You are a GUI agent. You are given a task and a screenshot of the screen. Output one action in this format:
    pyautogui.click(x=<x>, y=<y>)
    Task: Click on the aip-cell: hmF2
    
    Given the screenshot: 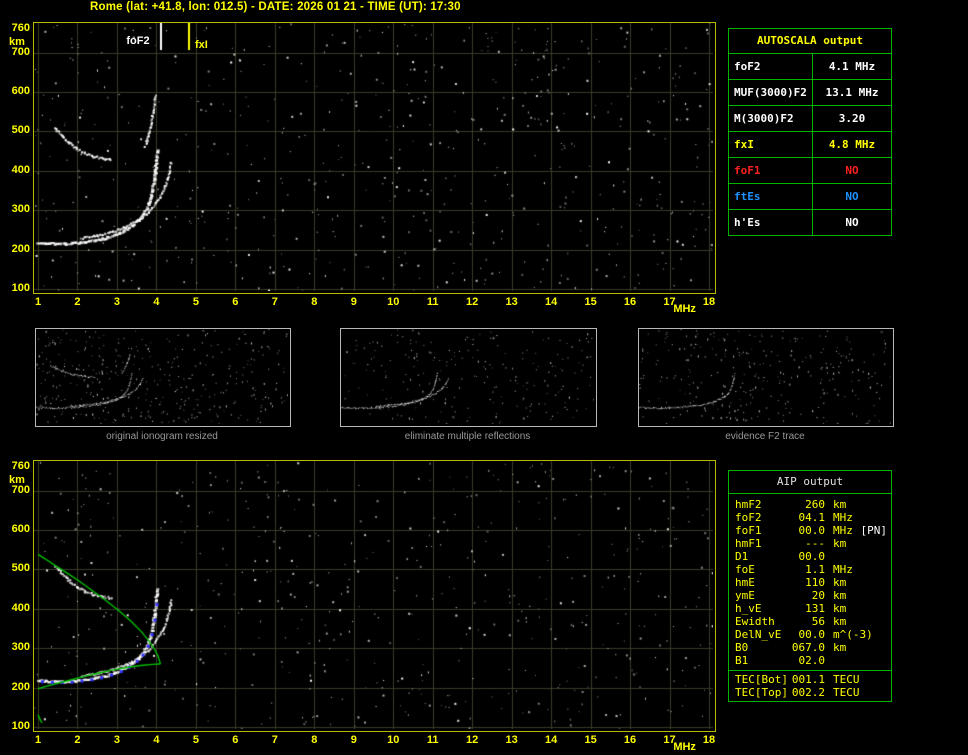 What is the action you would take?
    pyautogui.click(x=748, y=504)
    